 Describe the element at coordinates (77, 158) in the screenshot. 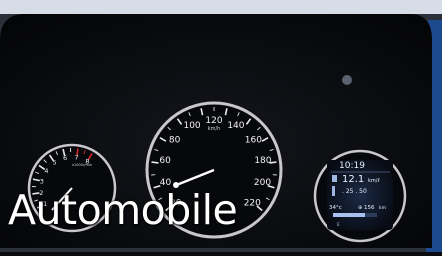

I see `gauge-tick-label: 7` at that location.